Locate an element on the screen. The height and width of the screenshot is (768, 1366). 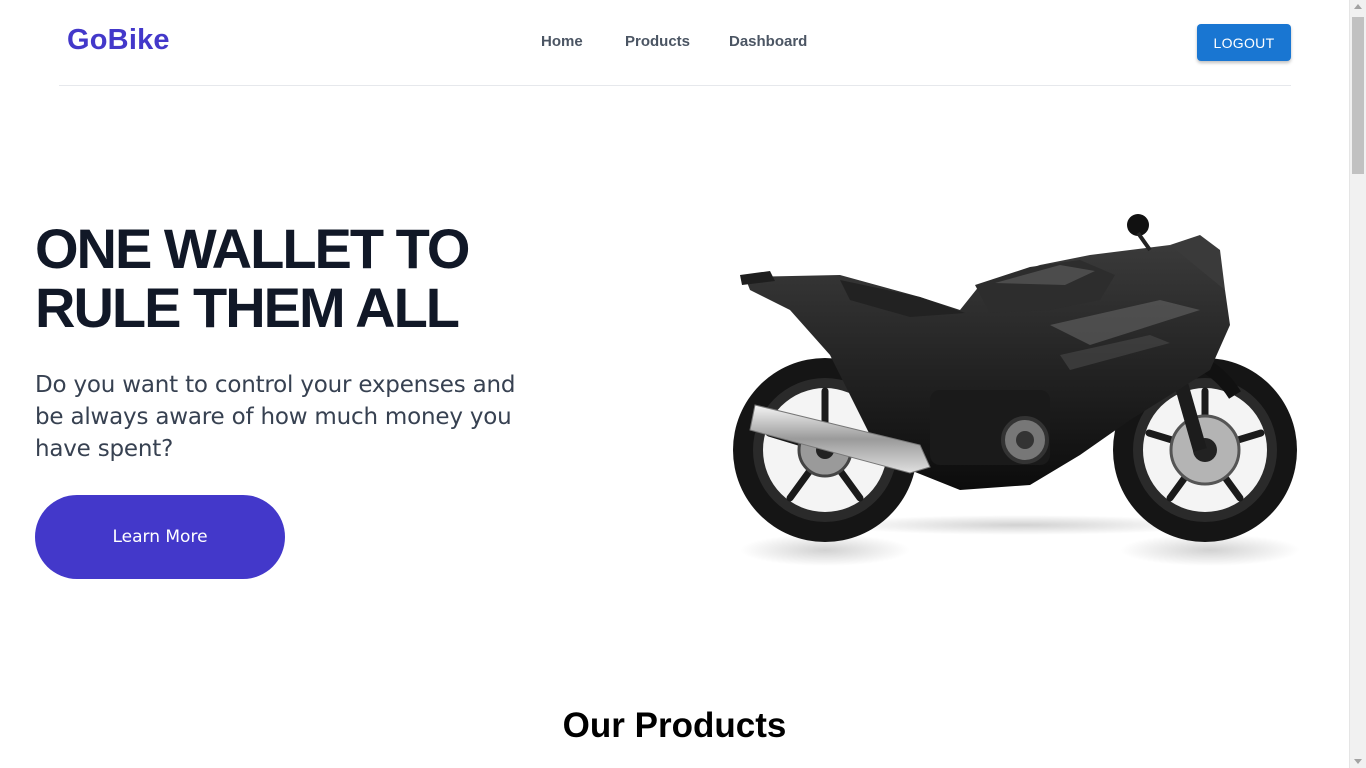
hero-title: ONE WALLET TO RULE THEM ALL is located at coordinates (252, 278).